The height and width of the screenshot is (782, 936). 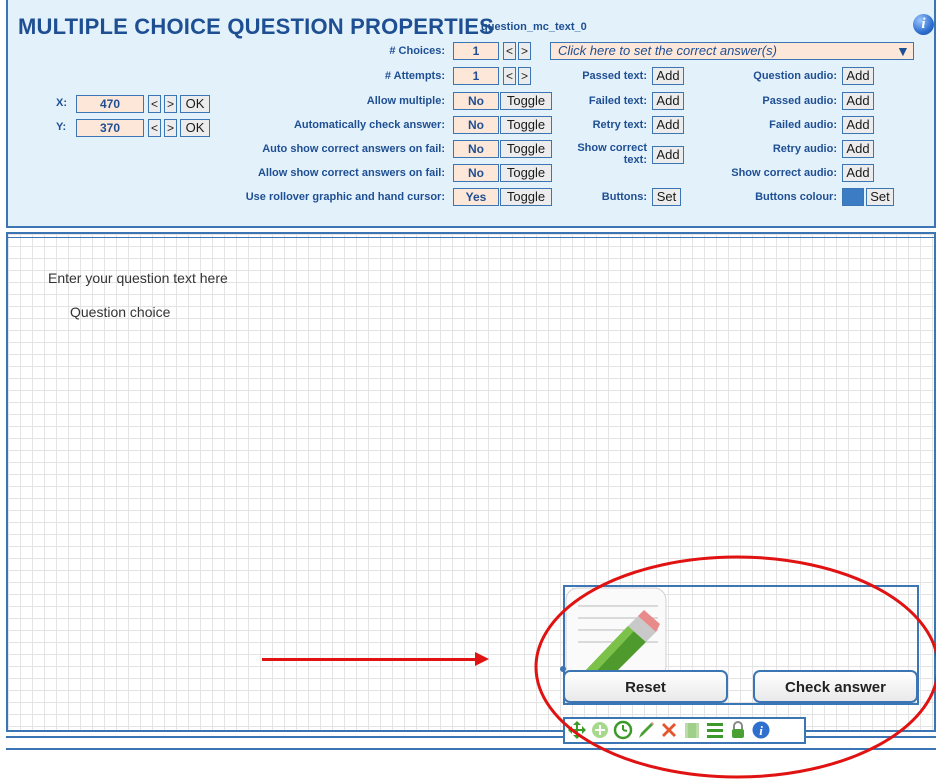 I want to click on show-correct-text-label-line1: Show correct, so click(x=612, y=148).